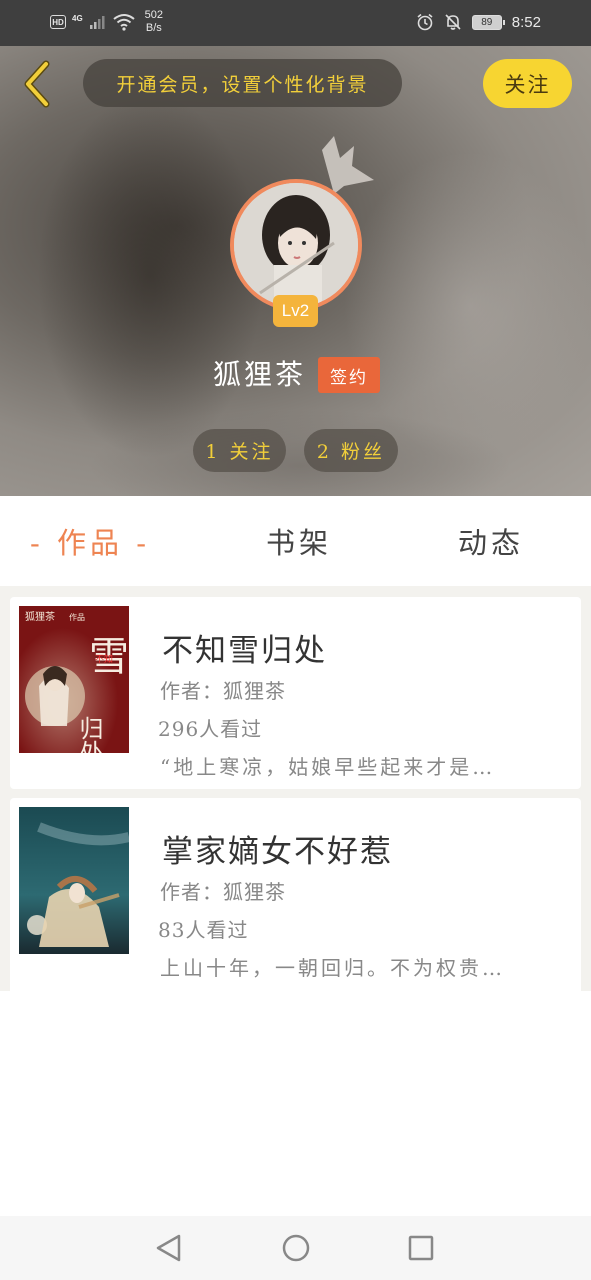  I want to click on book-cover: 狐狸茶 作品 雪 不知 归处, so click(74, 679).